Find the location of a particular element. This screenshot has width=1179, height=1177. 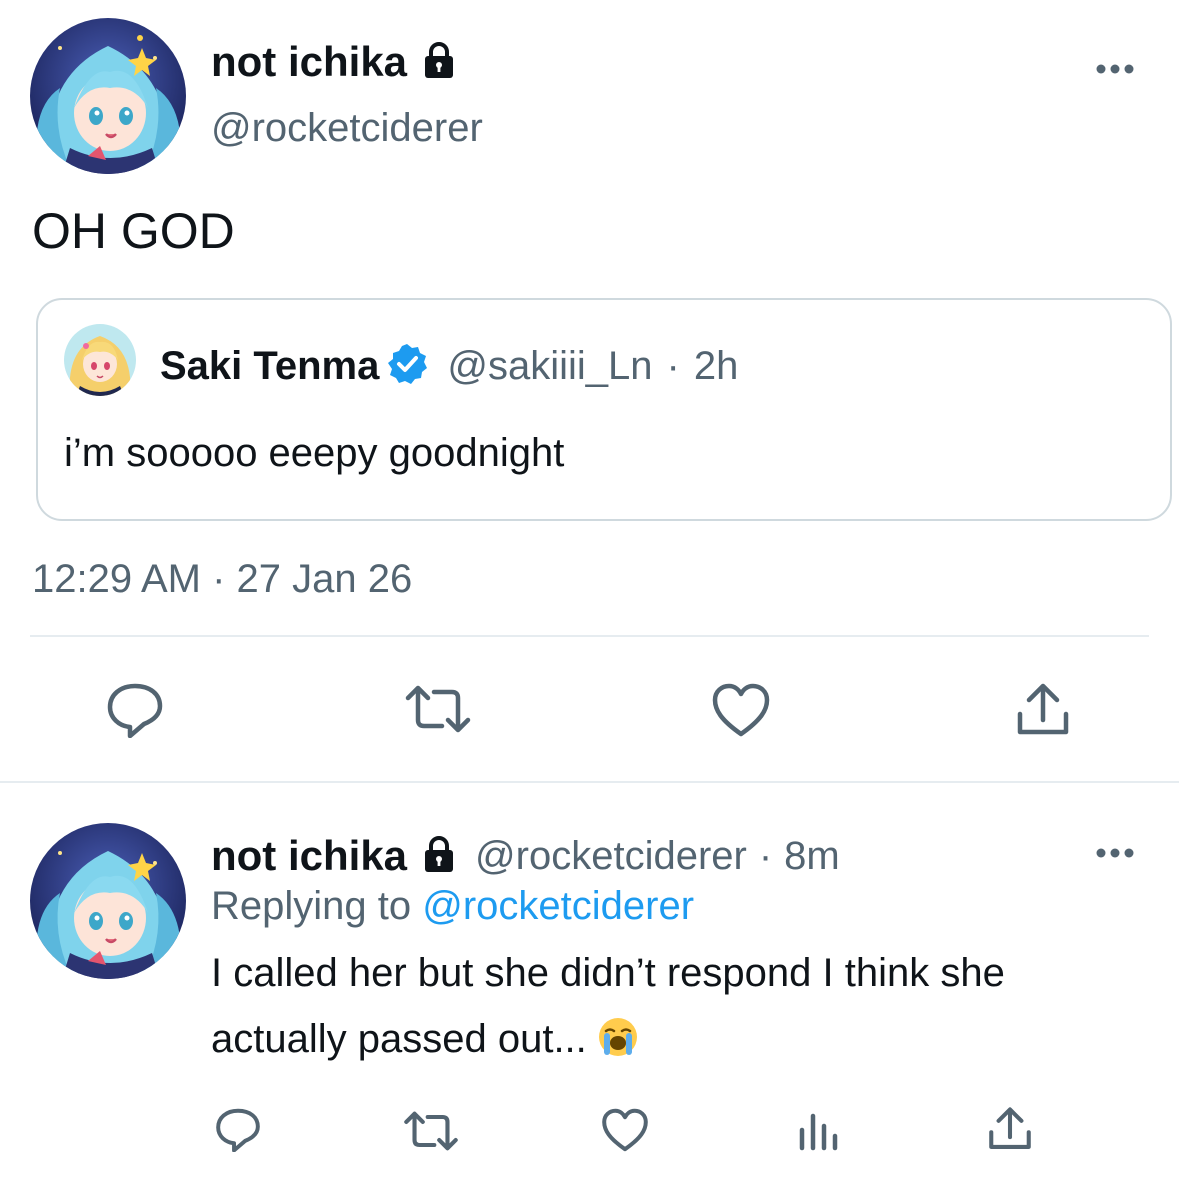

quoted-tweet-time: 2h is located at coordinates (716, 366).